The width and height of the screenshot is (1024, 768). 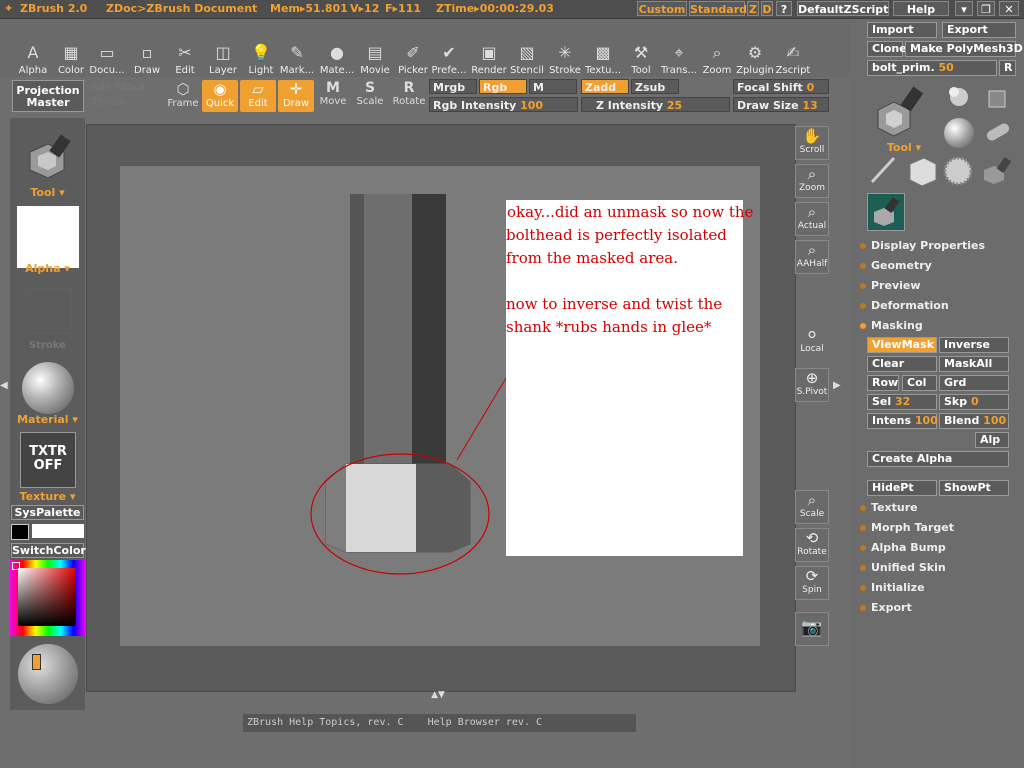 I want to click on hidept-button: HidePt, so click(x=902, y=488).